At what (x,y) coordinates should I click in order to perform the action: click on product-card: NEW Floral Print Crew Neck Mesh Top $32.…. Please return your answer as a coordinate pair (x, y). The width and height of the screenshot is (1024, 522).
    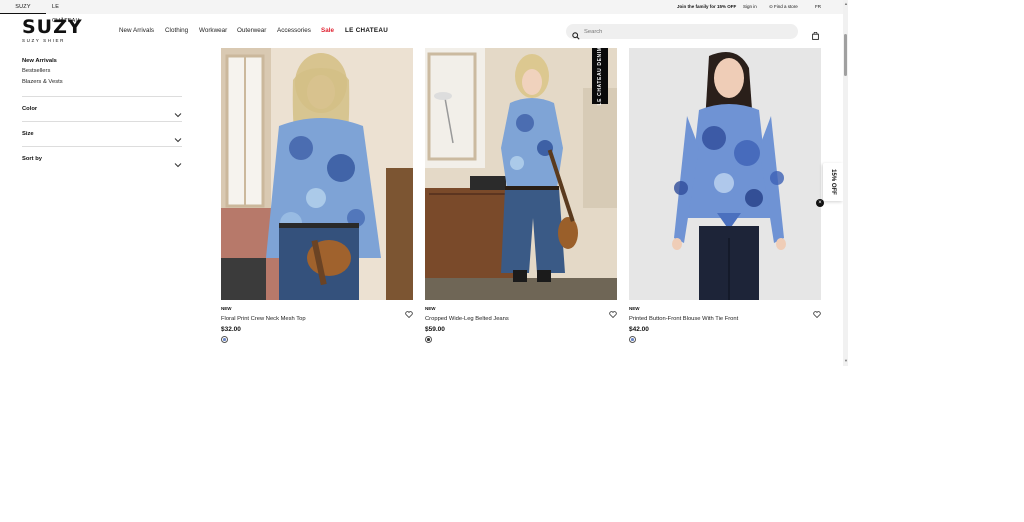
    Looking at the image, I should click on (317, 195).